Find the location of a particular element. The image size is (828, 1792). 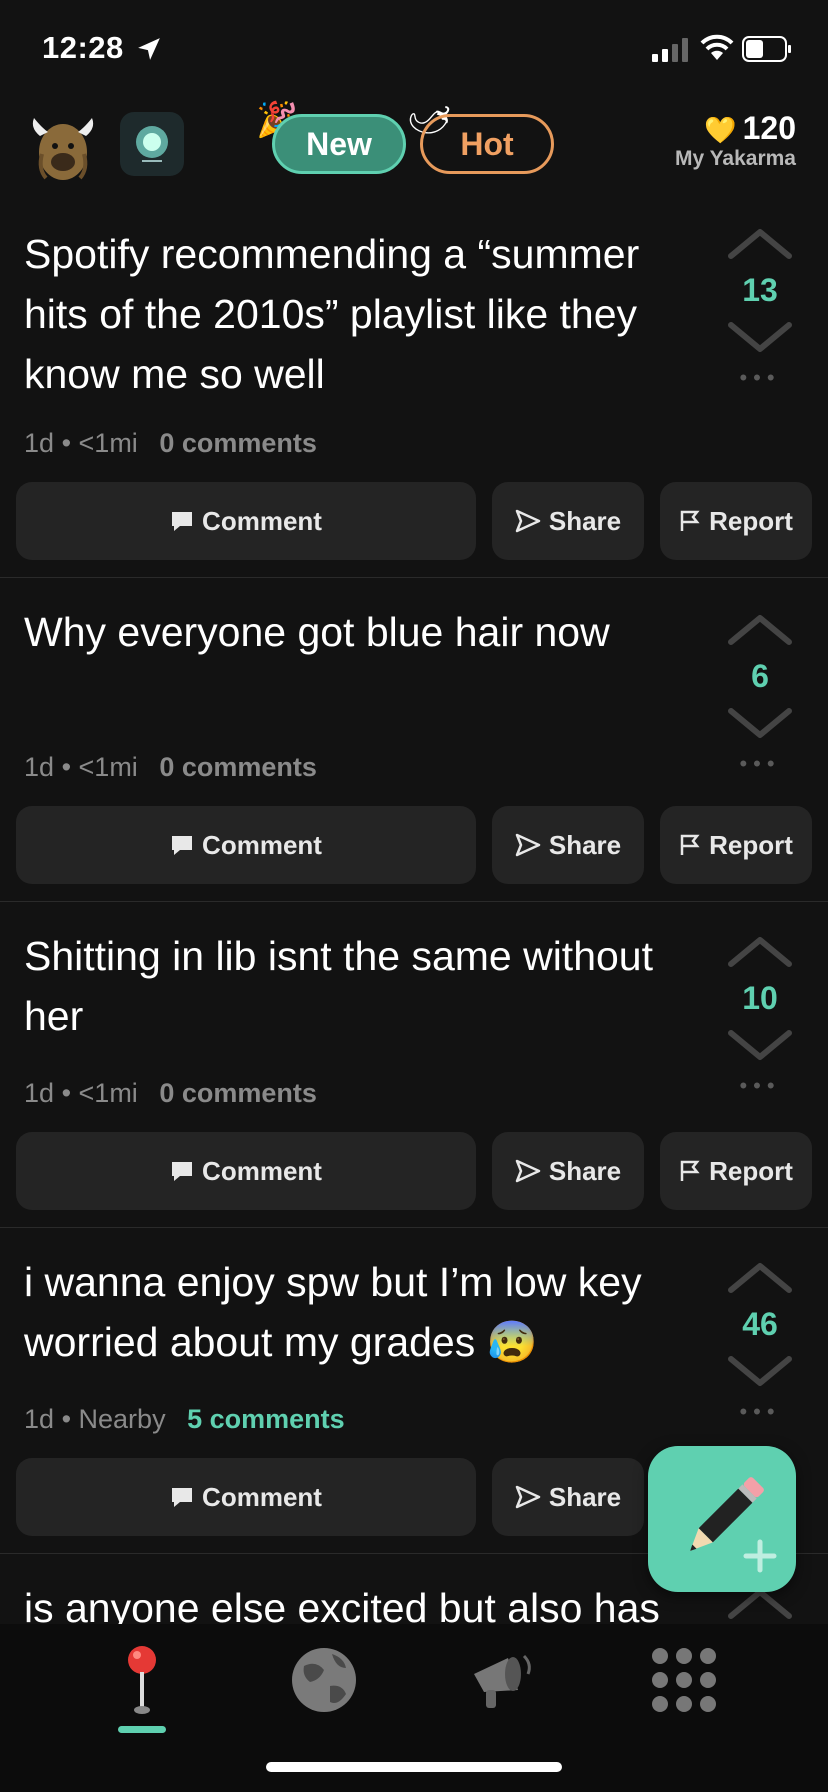

post-meta: 1d • Nearby 5 comments is located at coordinates (184, 1419).